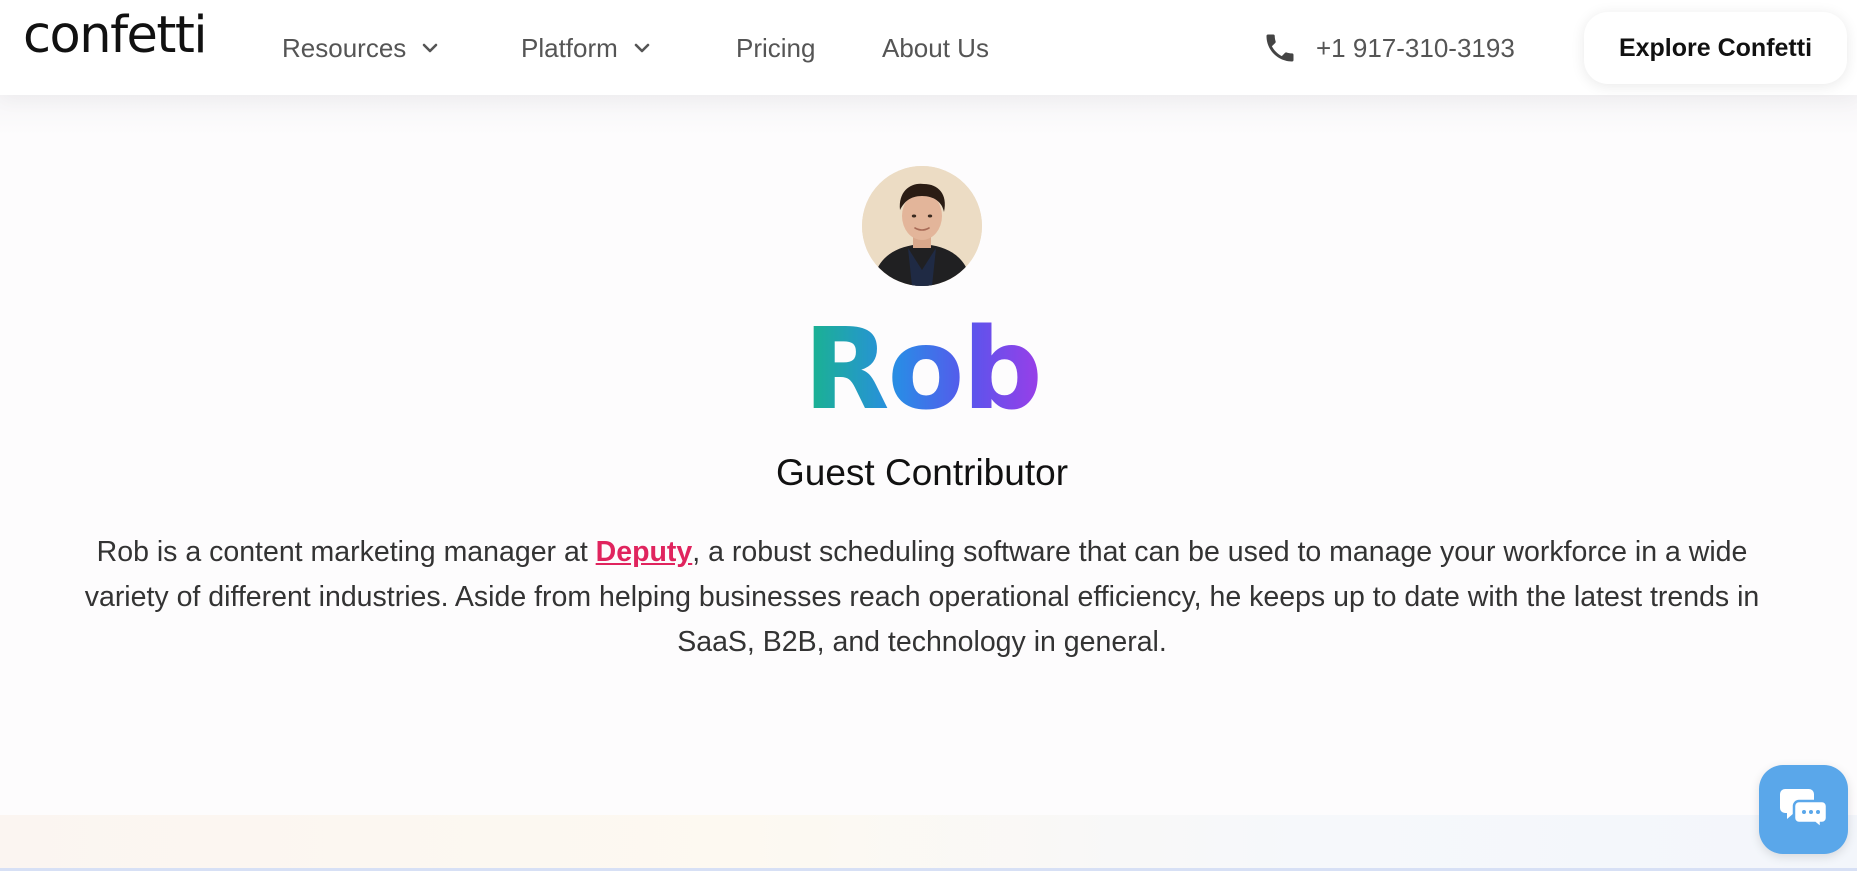  I want to click on chat-bubbles-icon, so click(1804, 809).